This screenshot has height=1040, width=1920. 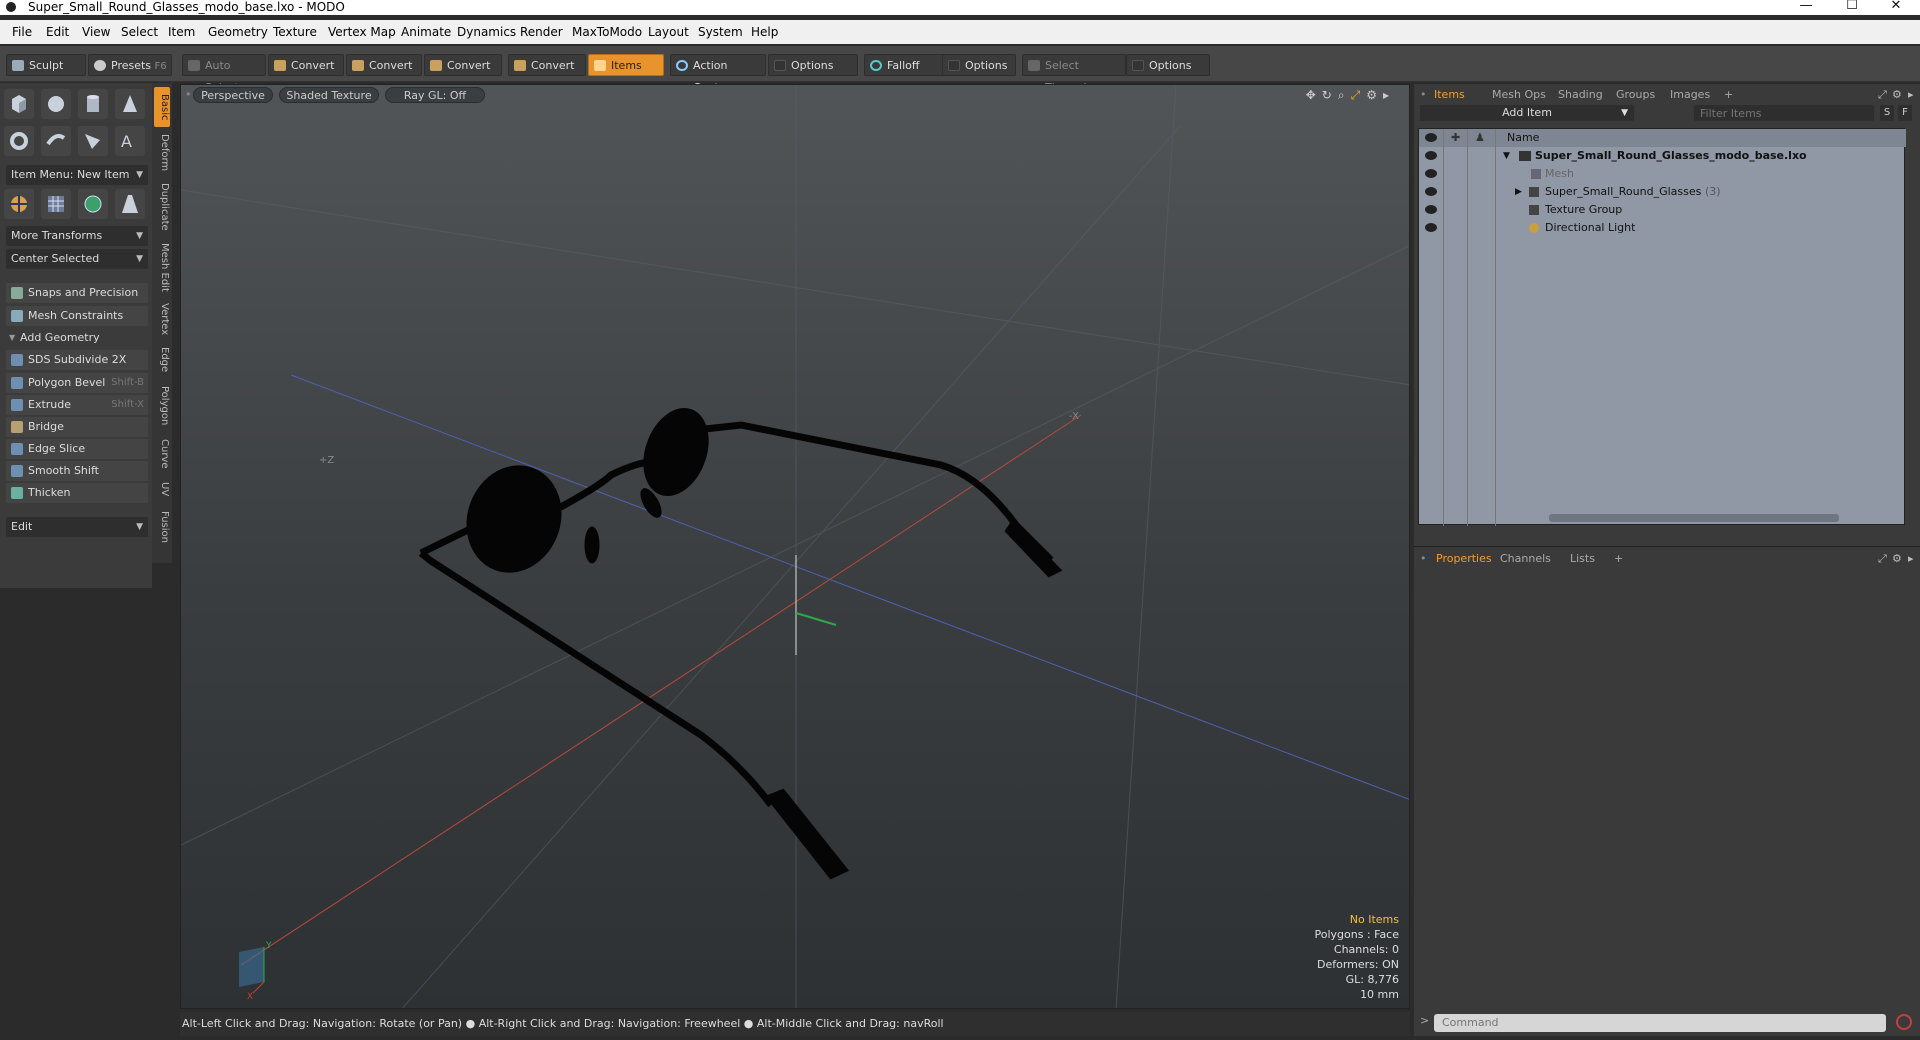 I want to click on center-selected-dropdown: Center Selected ▼, so click(x=77, y=259).